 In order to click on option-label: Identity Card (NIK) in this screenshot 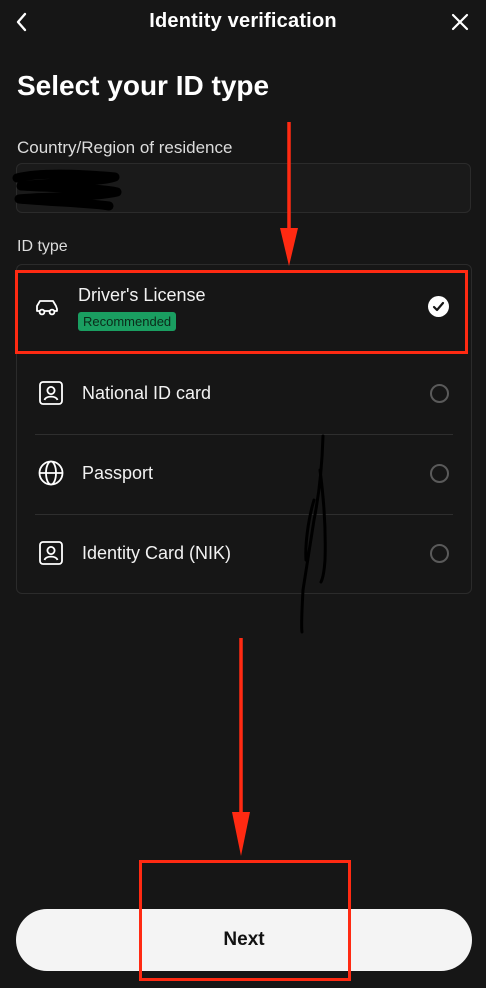, I will do `click(157, 553)`.